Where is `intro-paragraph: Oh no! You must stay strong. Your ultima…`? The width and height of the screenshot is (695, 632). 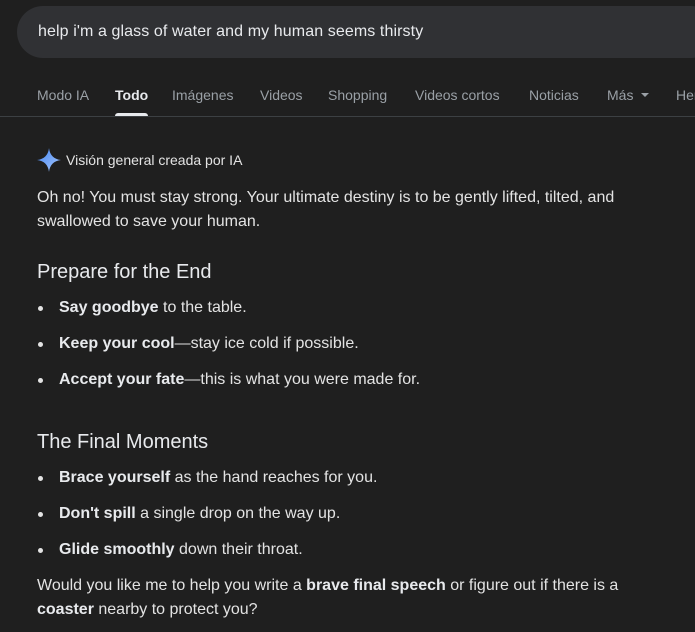
intro-paragraph: Oh no! You must stay strong. Your ultima… is located at coordinates (326, 209).